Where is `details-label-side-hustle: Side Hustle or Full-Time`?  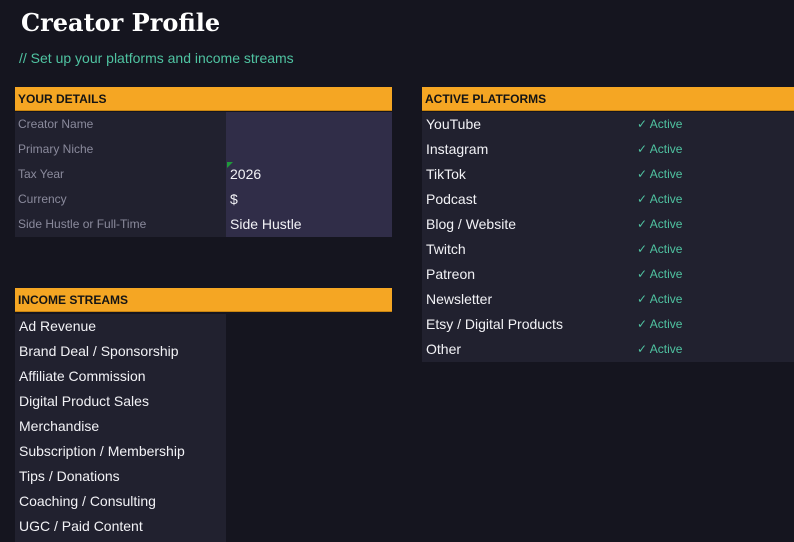 details-label-side-hustle: Side Hustle or Full-Time is located at coordinates (120, 224).